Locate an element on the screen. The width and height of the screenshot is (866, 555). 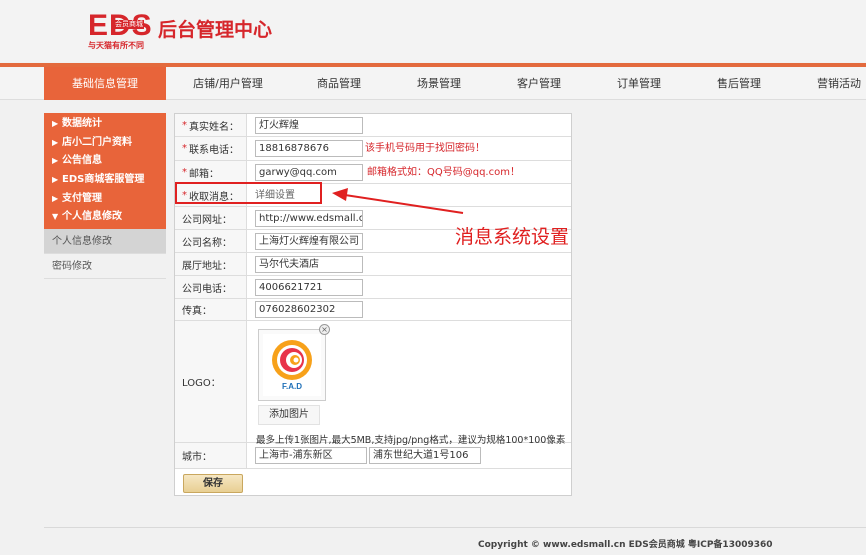
phone-hint: 该手机号码用于找回密码！ is located at coordinates (425, 148).